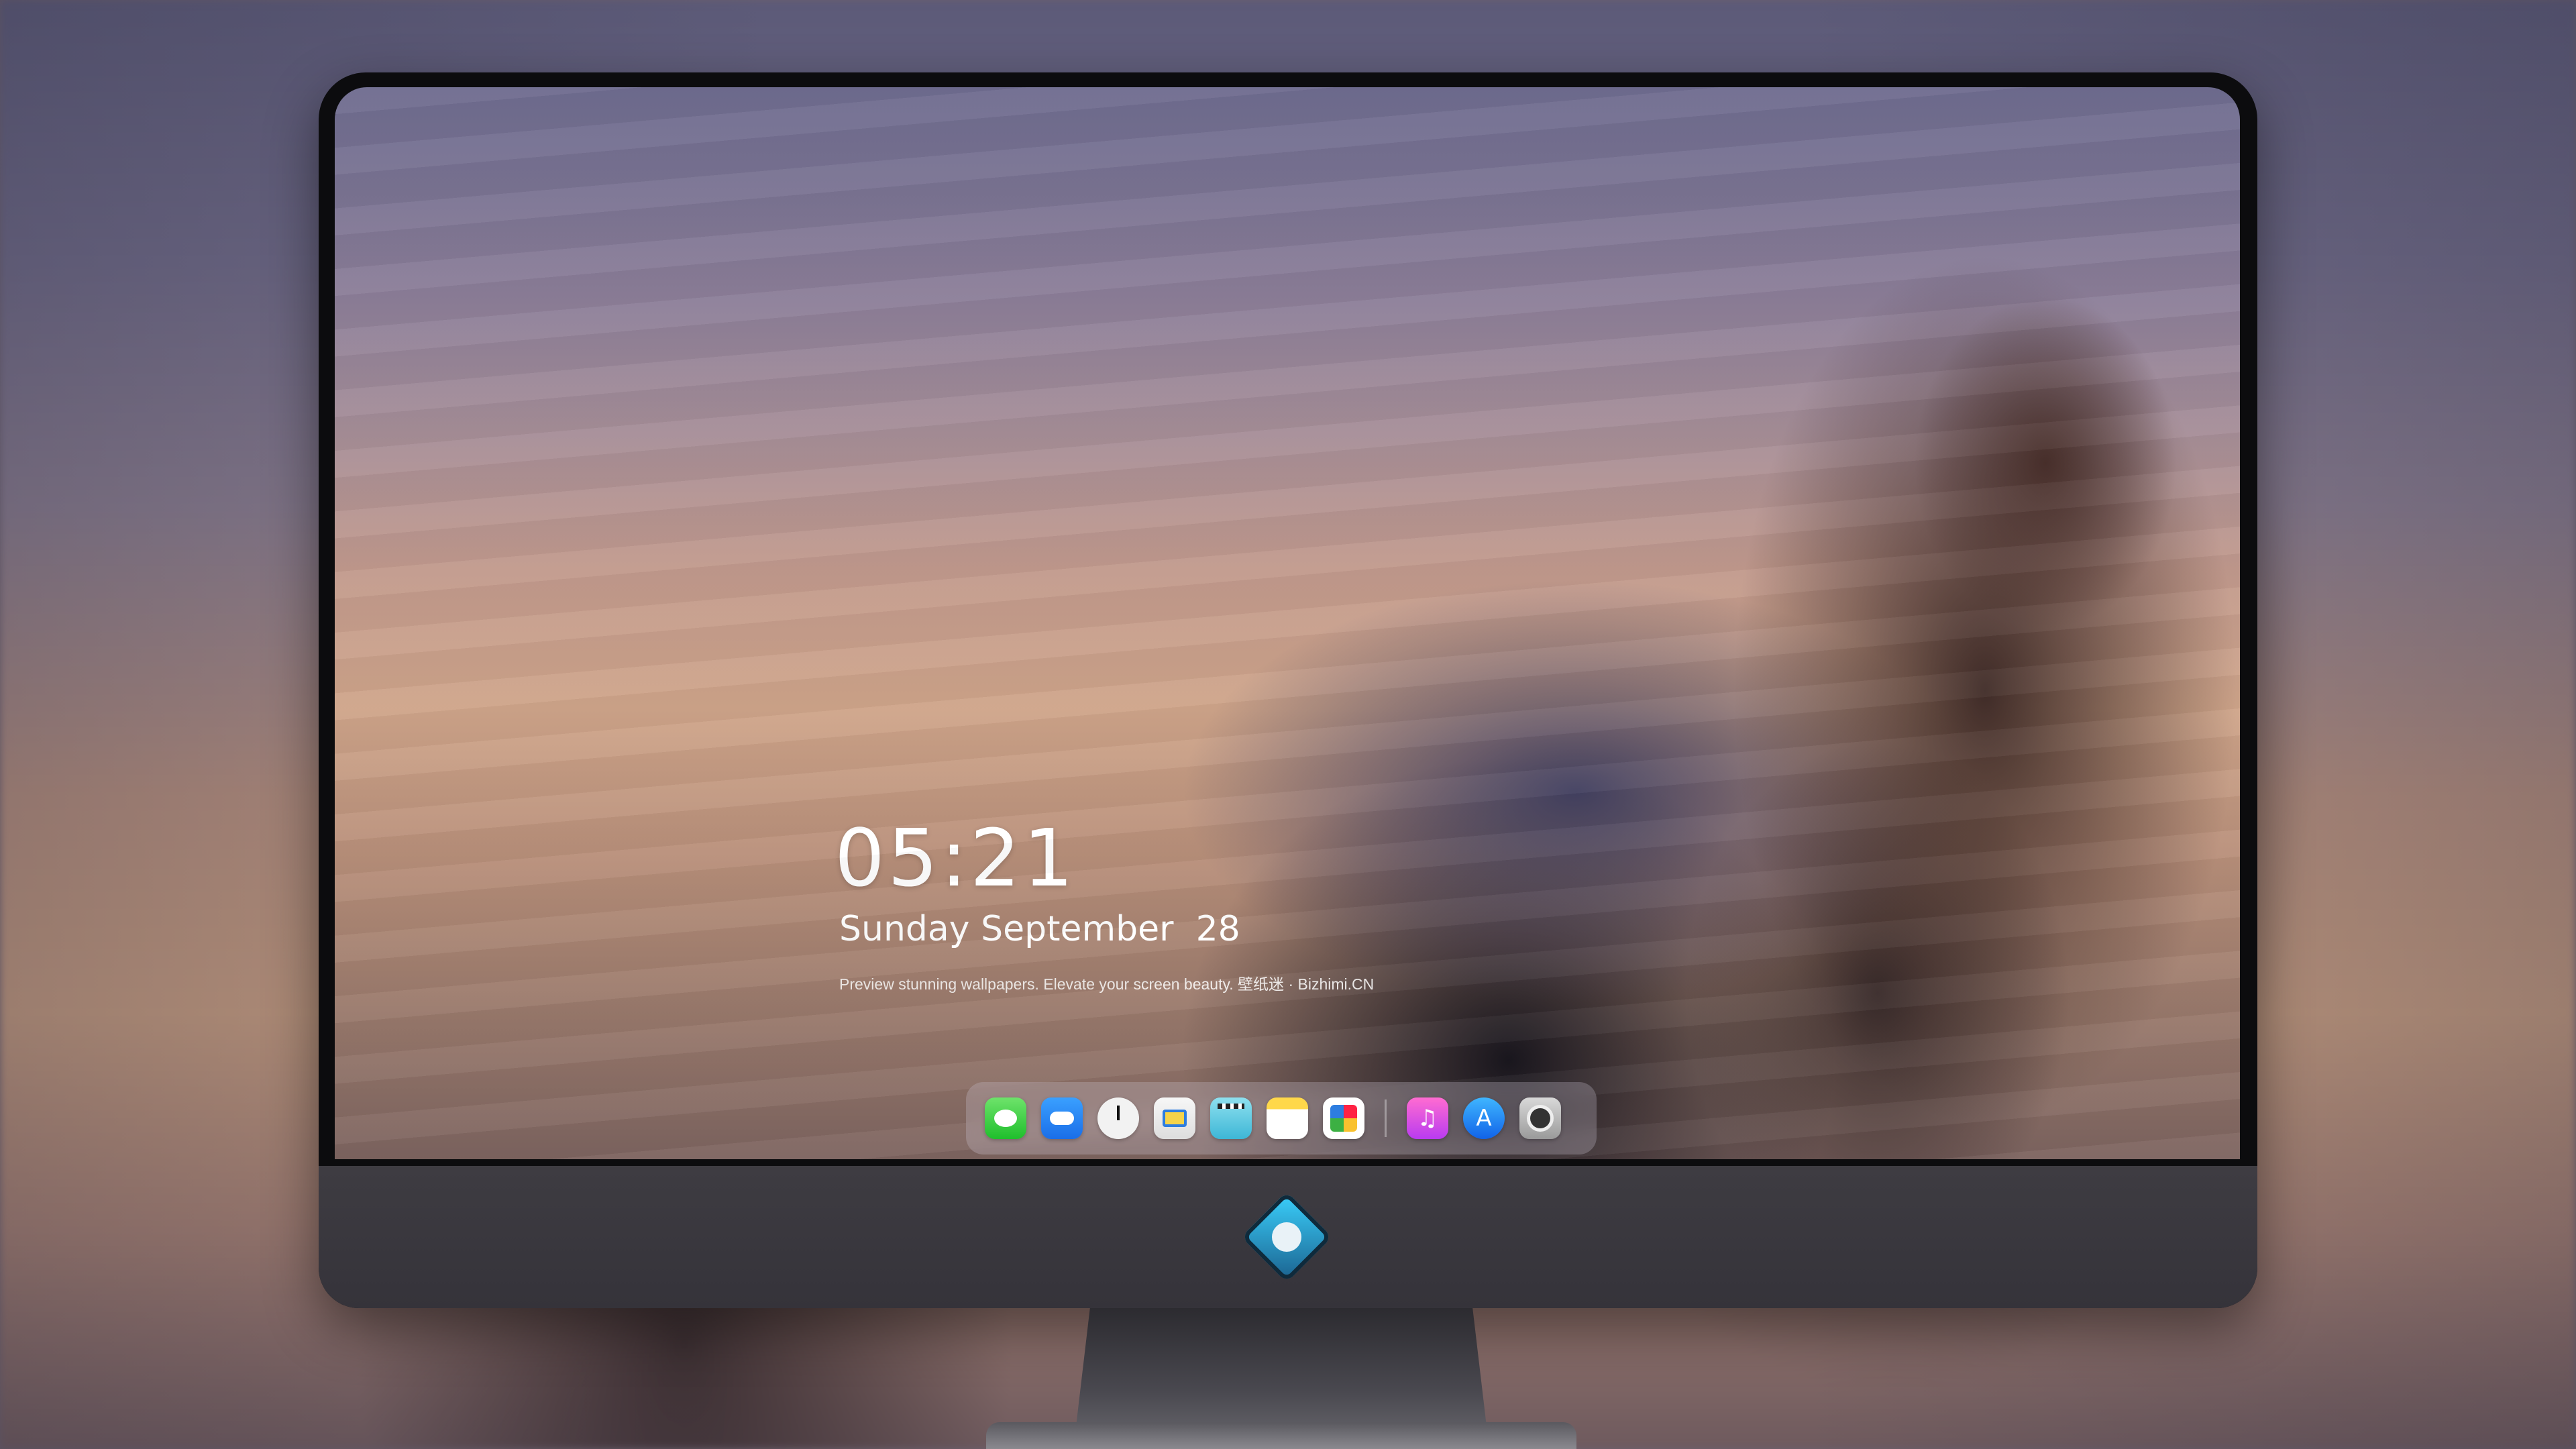 The width and height of the screenshot is (2576, 1449). I want to click on bizhimi-logo-icon, so click(1286, 1237).